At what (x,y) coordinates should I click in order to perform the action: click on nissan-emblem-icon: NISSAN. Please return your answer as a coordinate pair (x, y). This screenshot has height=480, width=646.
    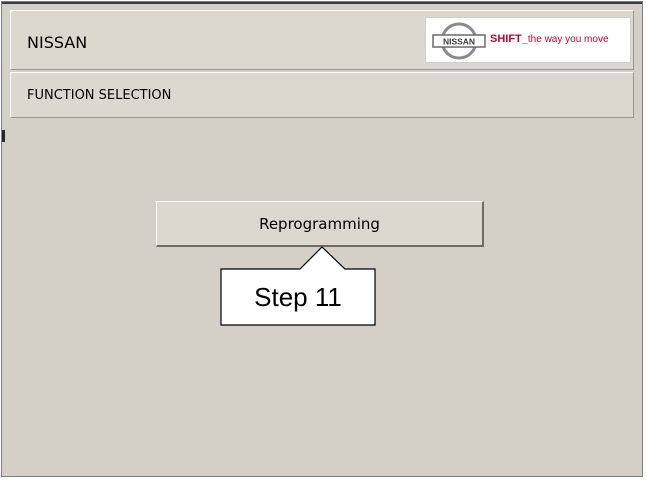
    Looking at the image, I should click on (459, 41).